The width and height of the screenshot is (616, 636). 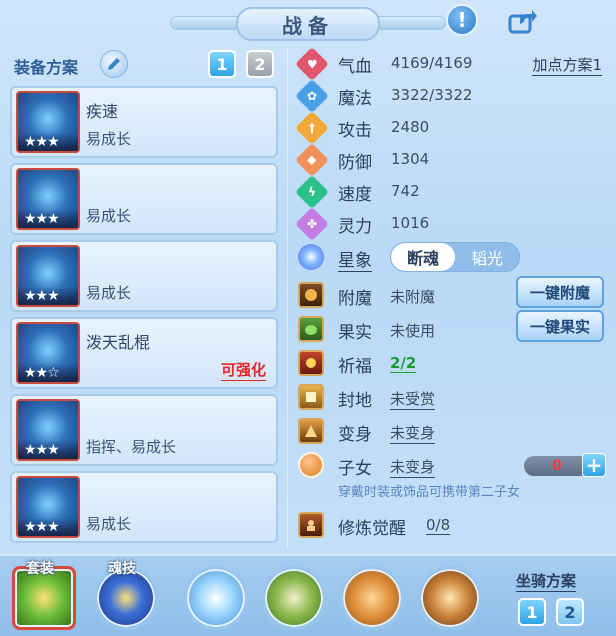 What do you see at coordinates (144, 353) in the screenshot?
I see `equipment-card: ★★☆ 泼天乱棍 可强化` at bounding box center [144, 353].